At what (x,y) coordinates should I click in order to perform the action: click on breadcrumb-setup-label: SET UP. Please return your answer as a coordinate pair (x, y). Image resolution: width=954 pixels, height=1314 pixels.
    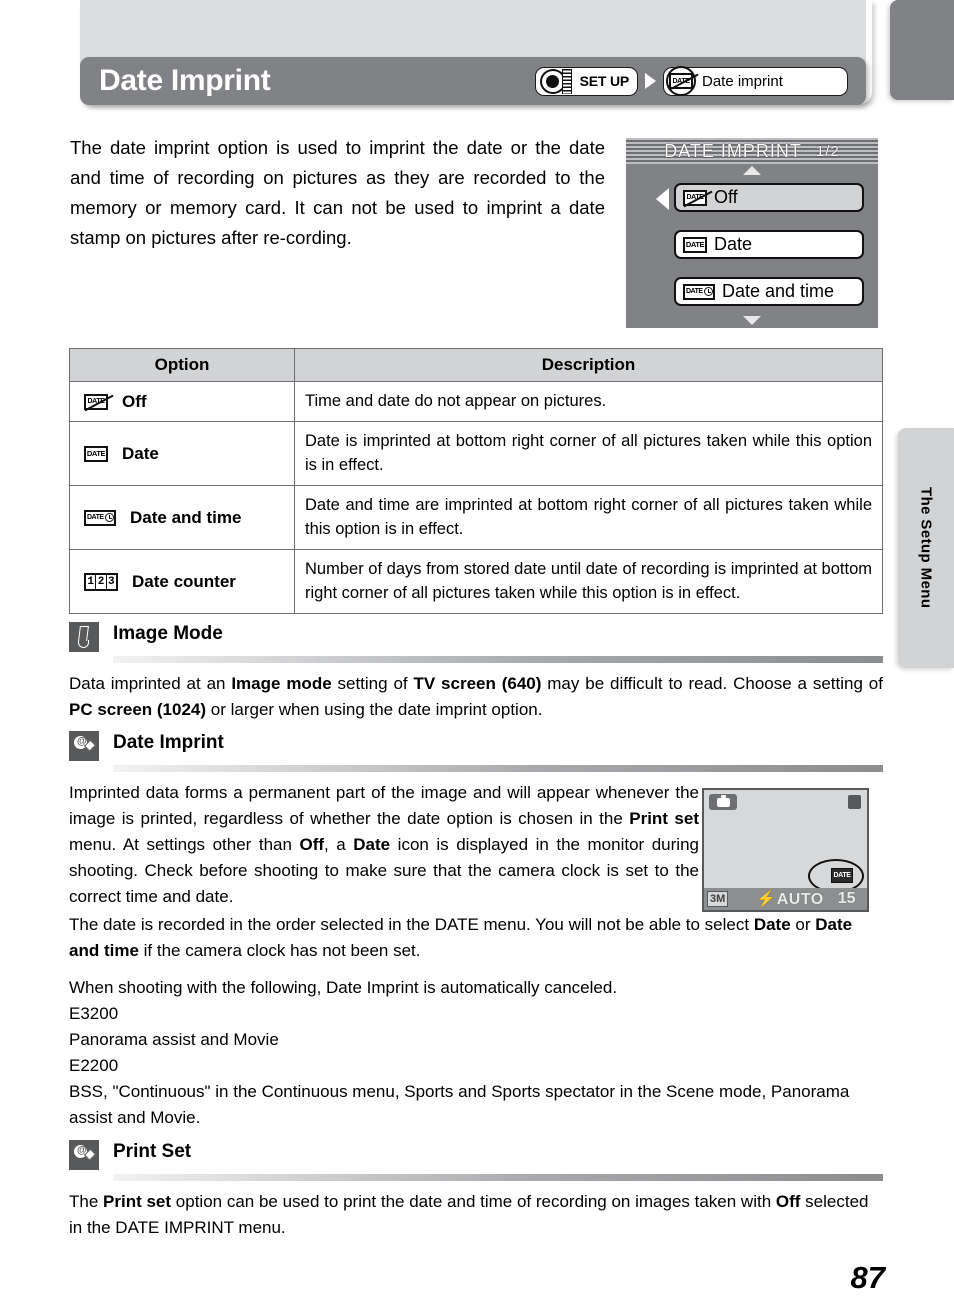
    Looking at the image, I should click on (604, 81).